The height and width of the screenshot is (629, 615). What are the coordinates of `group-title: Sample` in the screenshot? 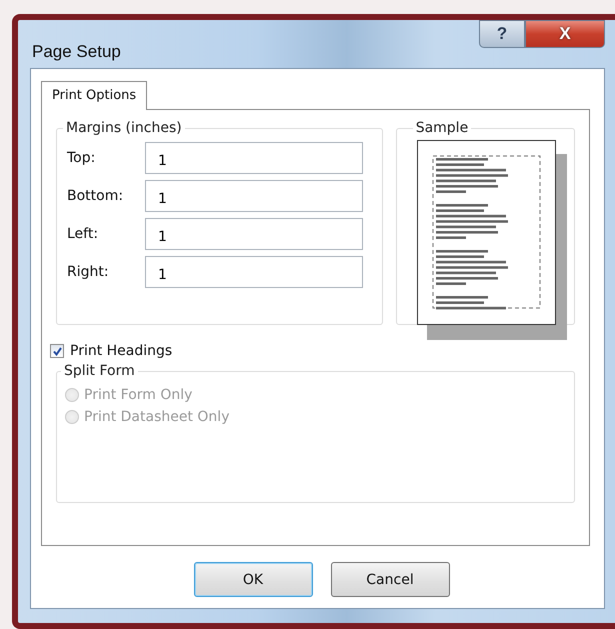 It's located at (442, 128).